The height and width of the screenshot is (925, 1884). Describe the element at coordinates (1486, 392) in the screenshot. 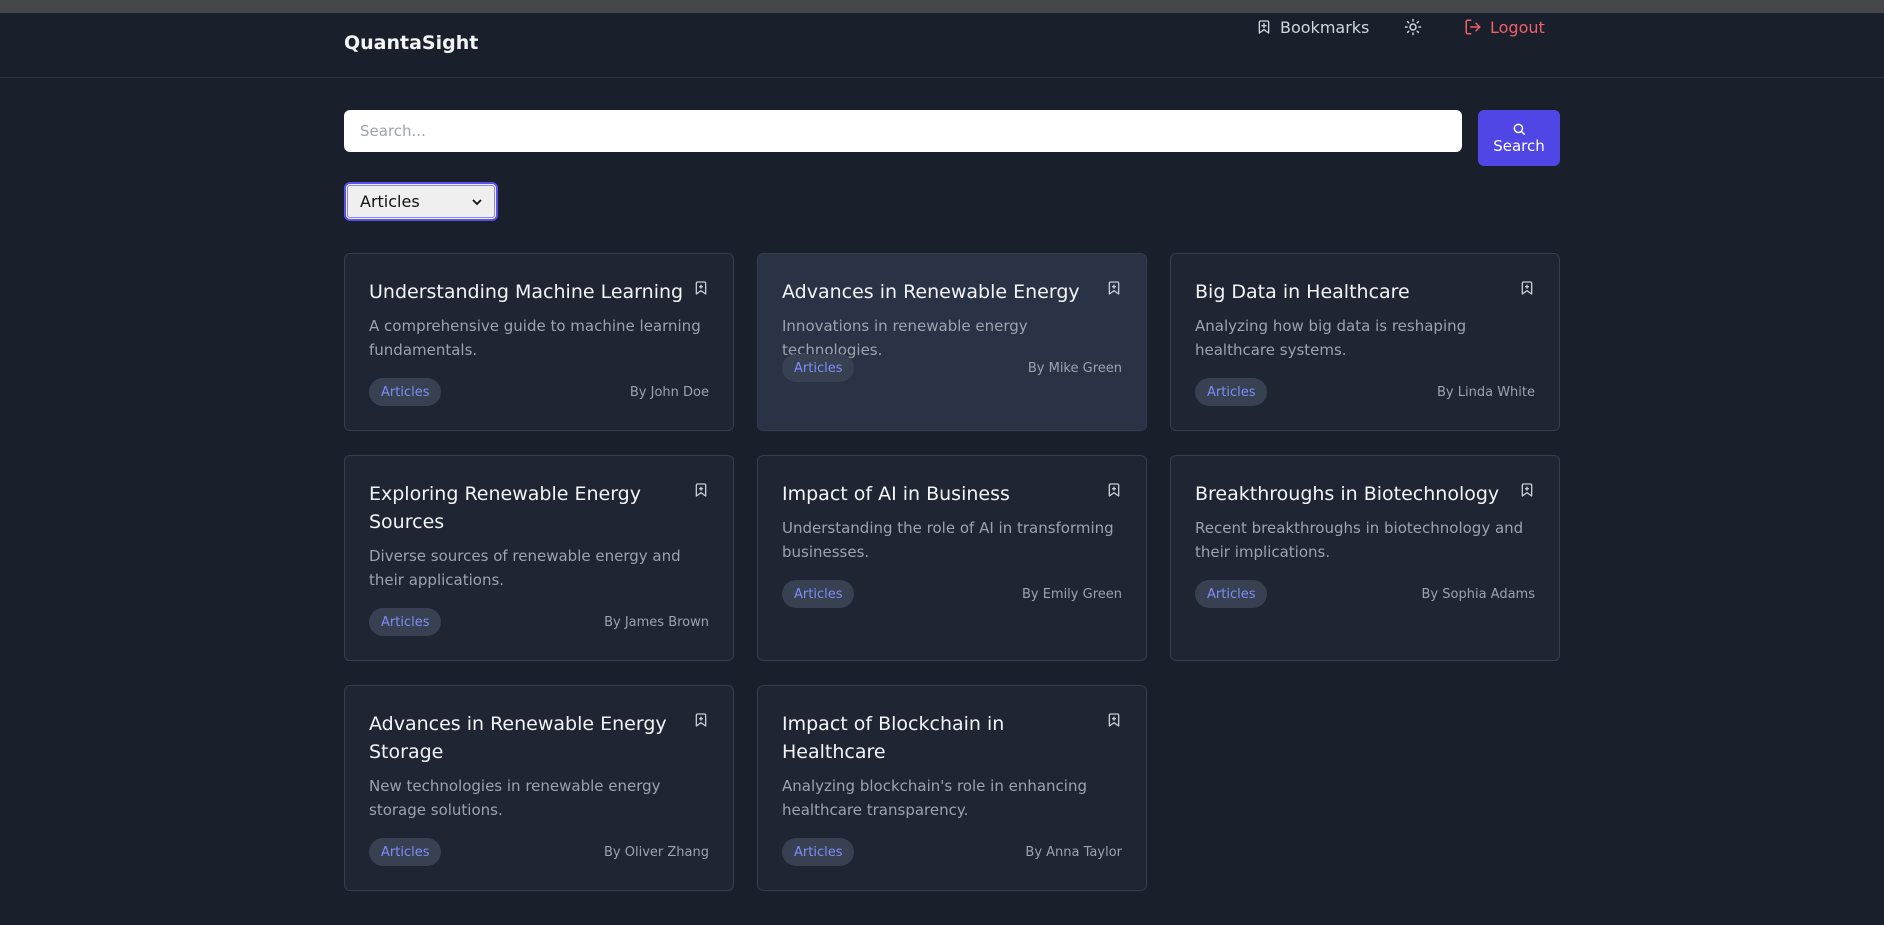

I see `card-author: By Linda White` at that location.